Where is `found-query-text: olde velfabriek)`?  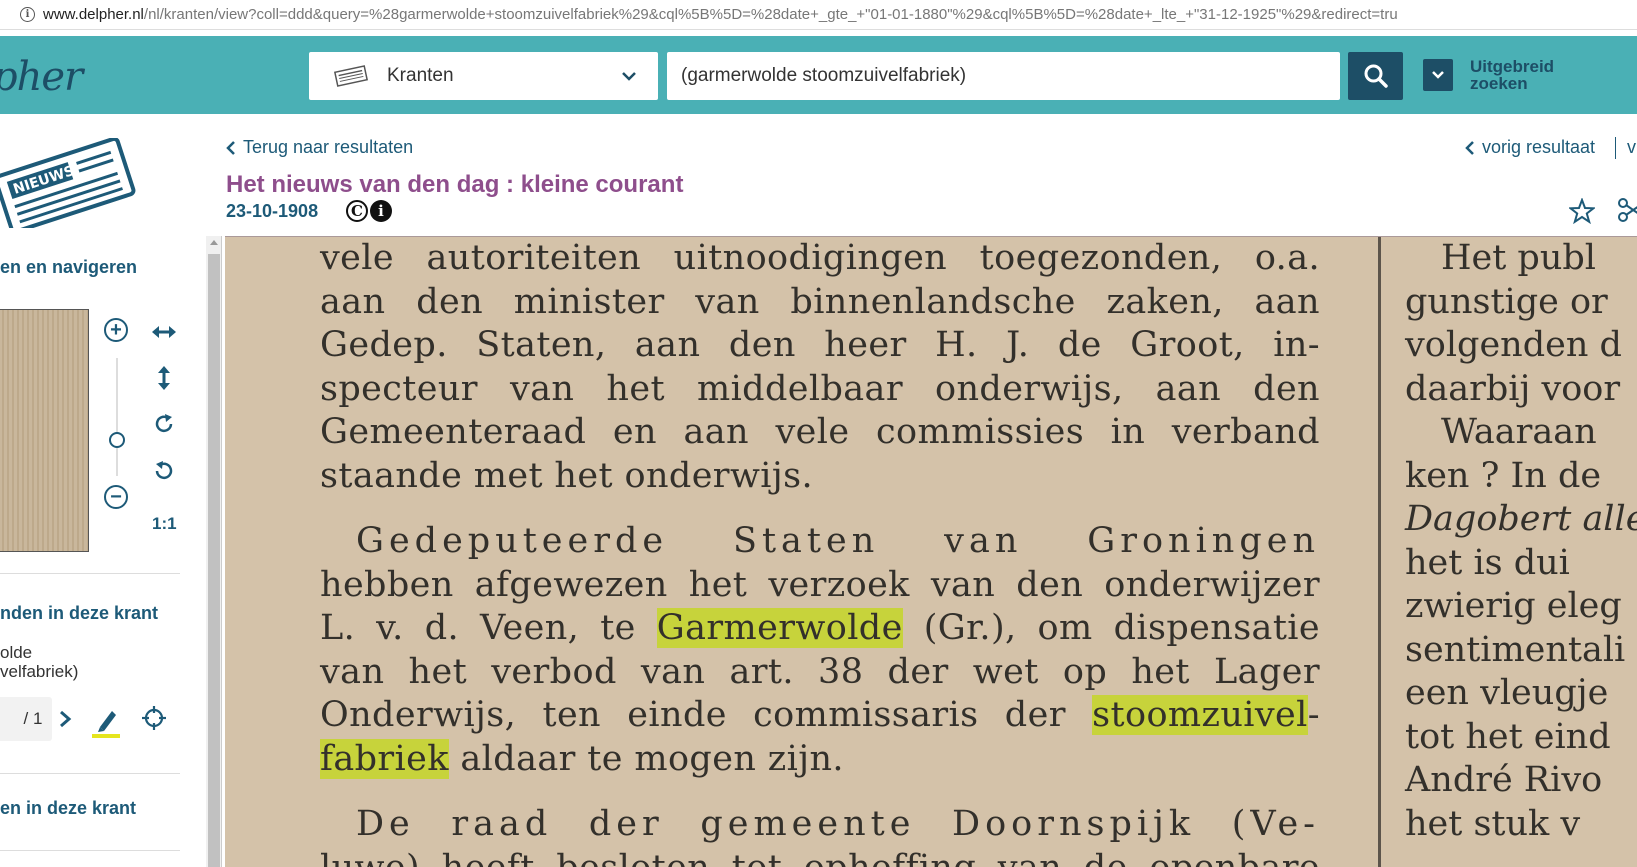 found-query-text: olde velfabriek) is located at coordinates (39, 662).